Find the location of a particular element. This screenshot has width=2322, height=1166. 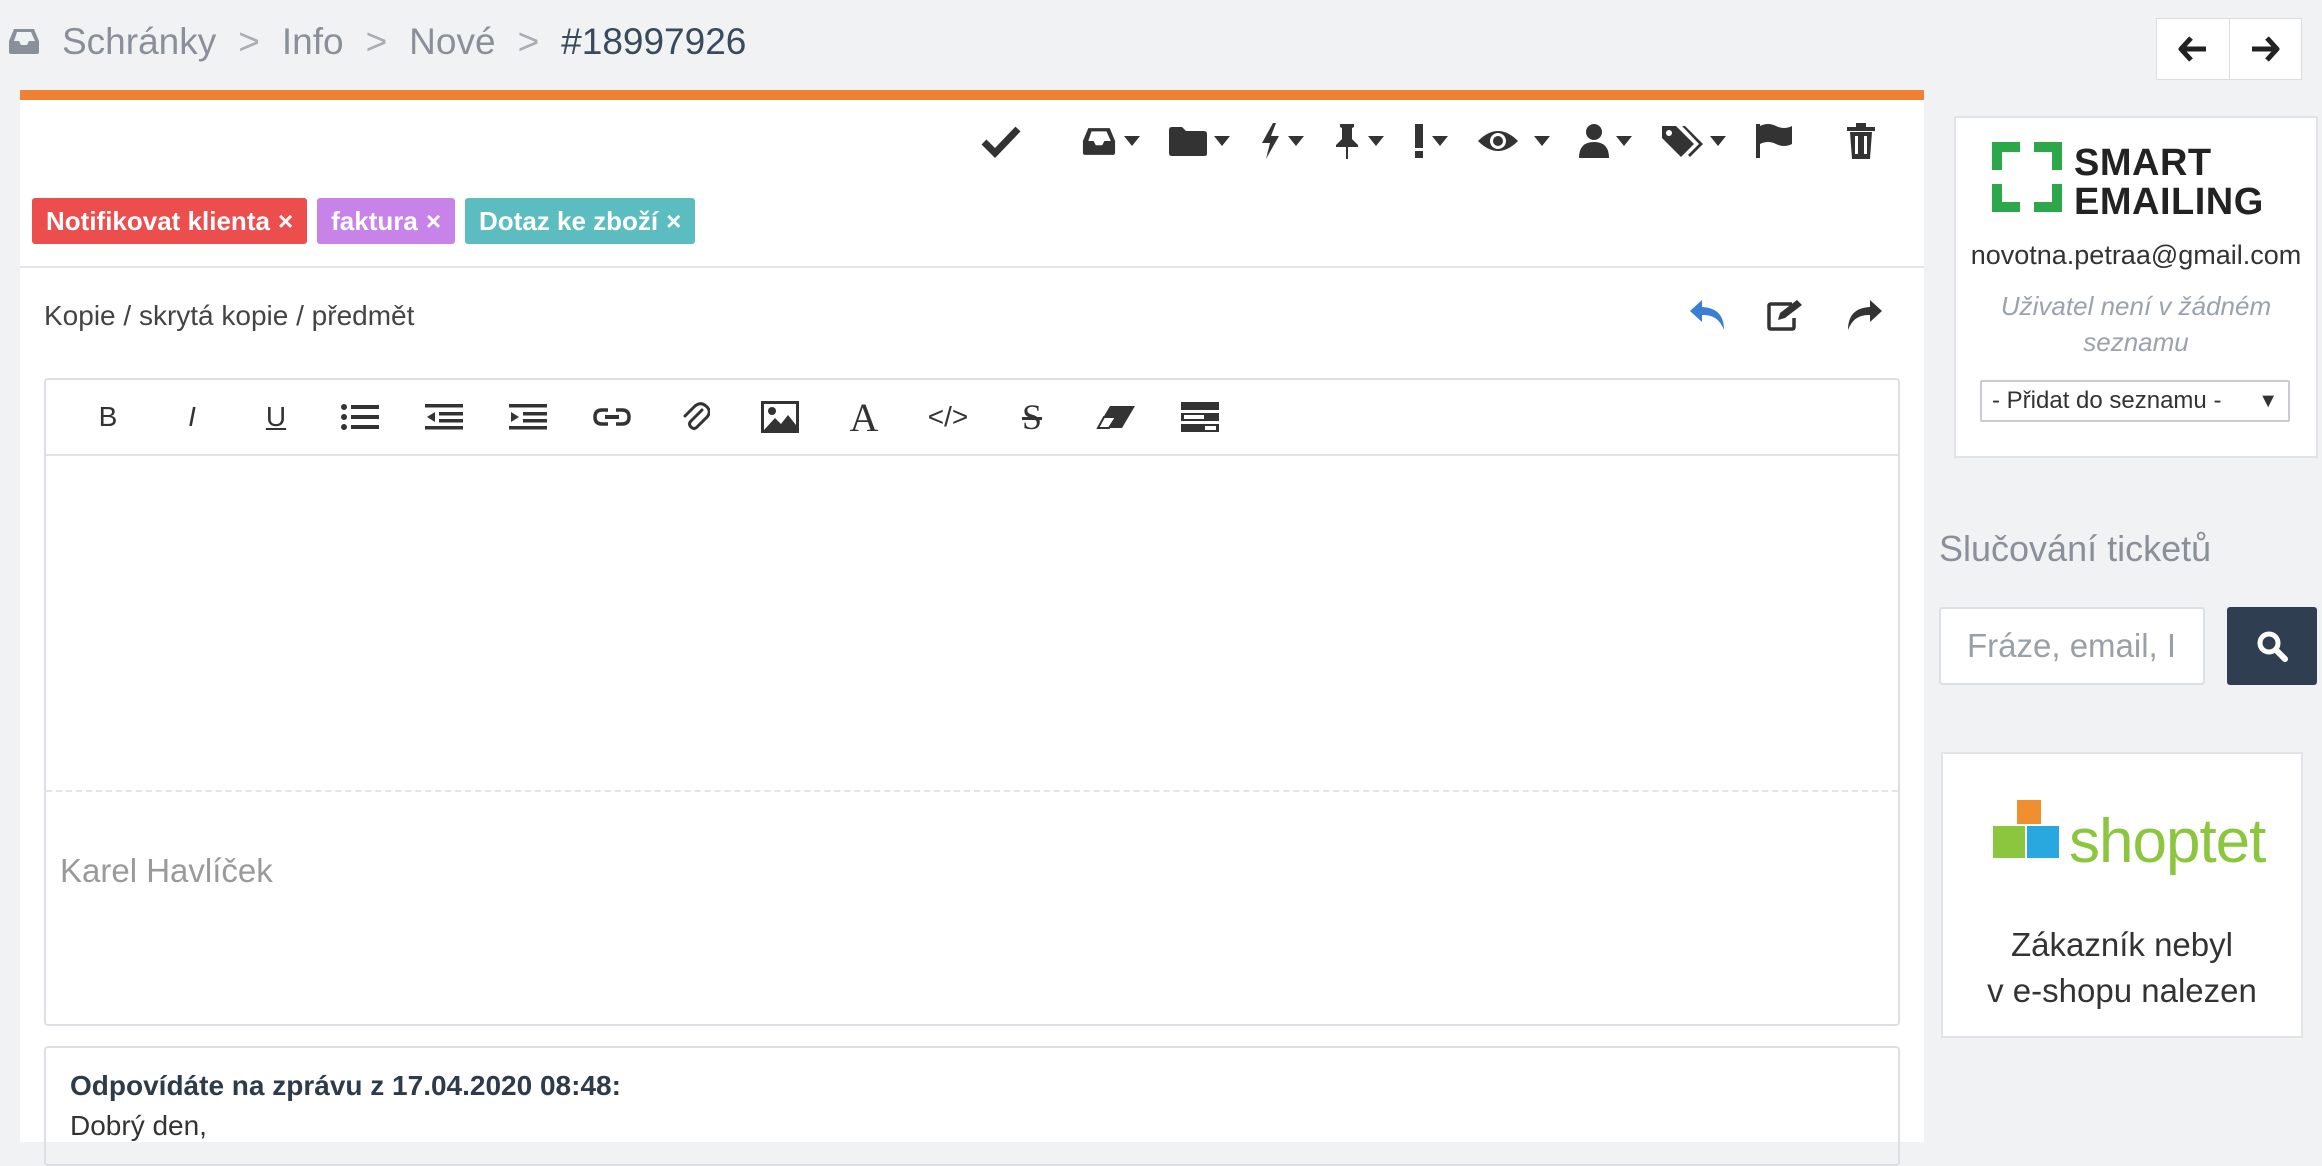

flag-button is located at coordinates (1774, 141).